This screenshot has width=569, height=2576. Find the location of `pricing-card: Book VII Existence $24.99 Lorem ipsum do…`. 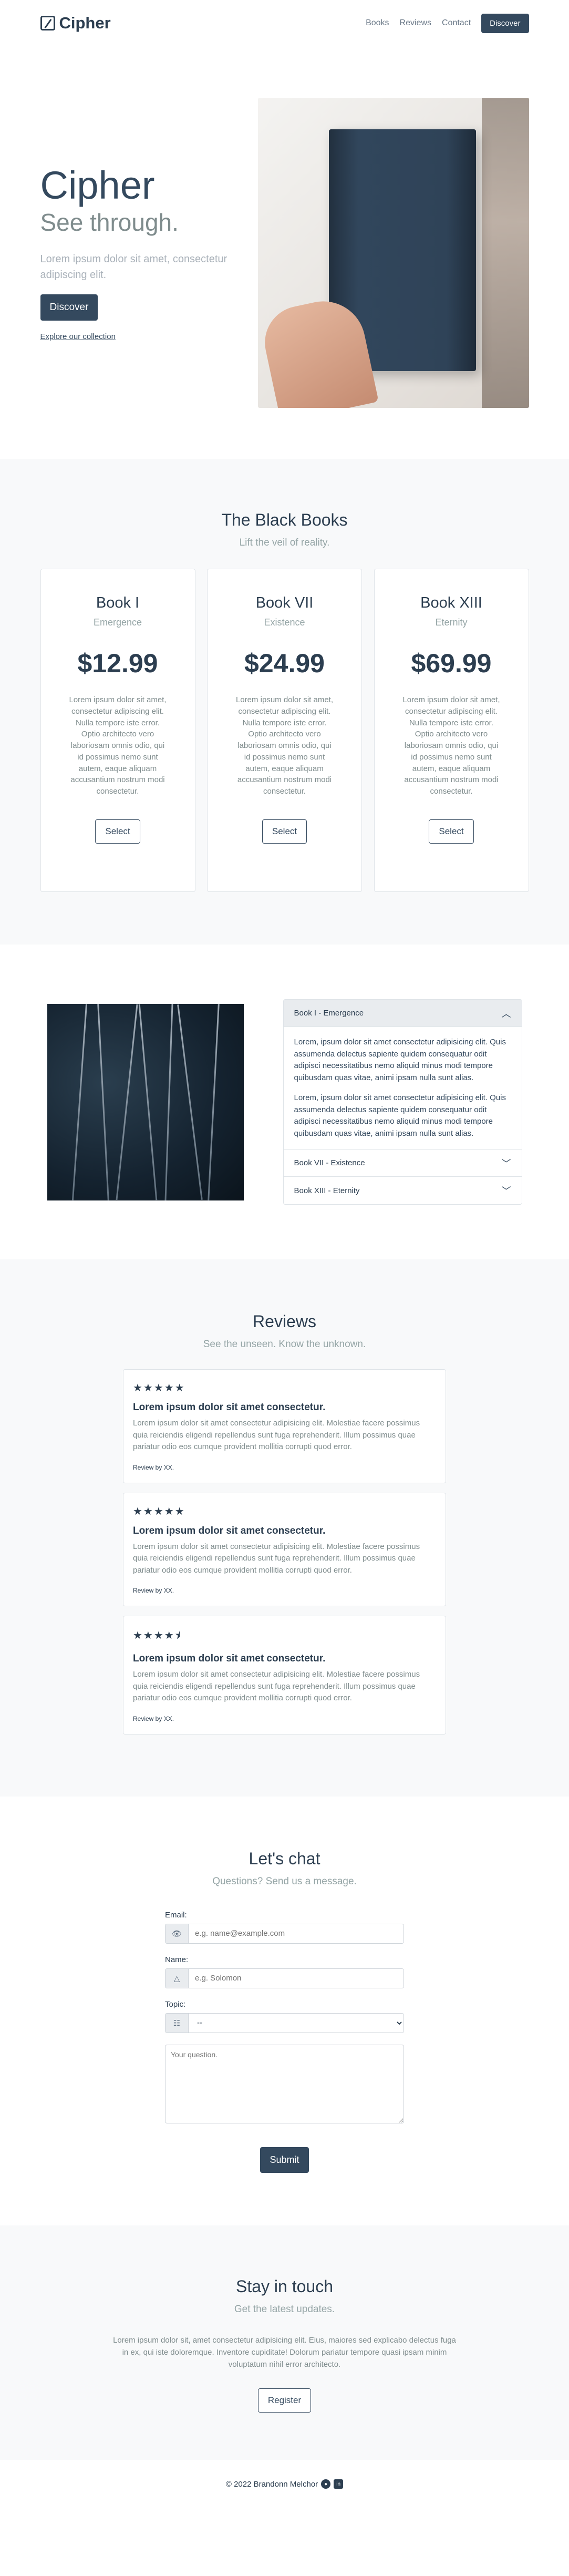

pricing-card: Book VII Existence $24.99 Lorem ipsum do… is located at coordinates (284, 730).